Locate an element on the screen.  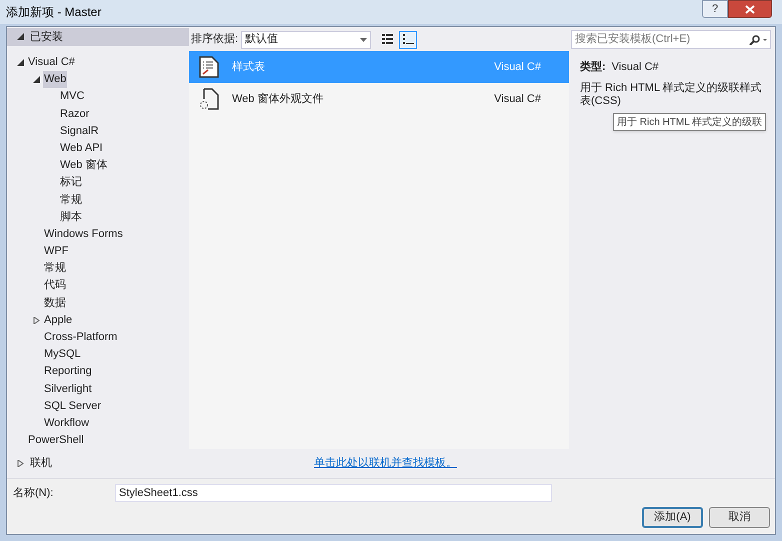
template-item: Web 窗体外观文件 Visual C# is located at coordinates (379, 99).